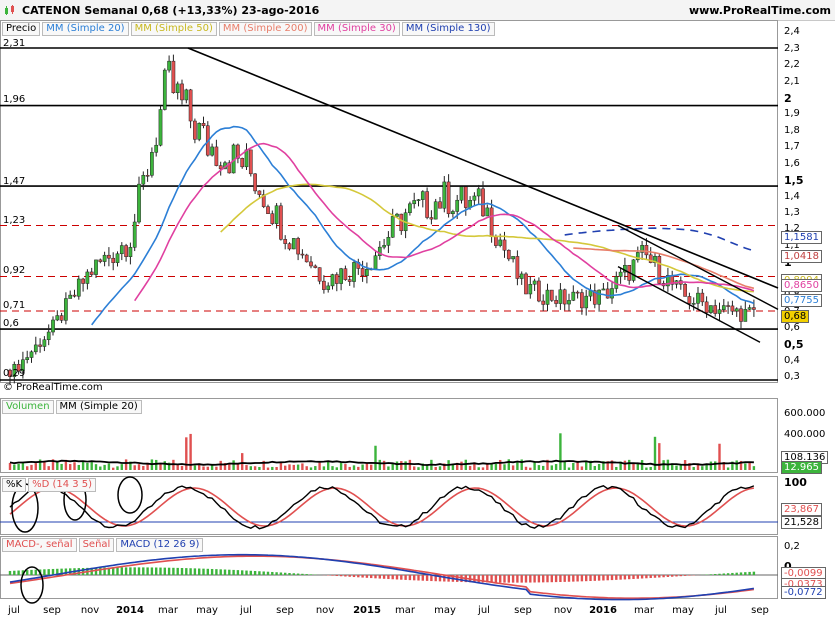 The width and height of the screenshot is (835, 620). I want to click on x-tick-17: may, so click(683, 610).